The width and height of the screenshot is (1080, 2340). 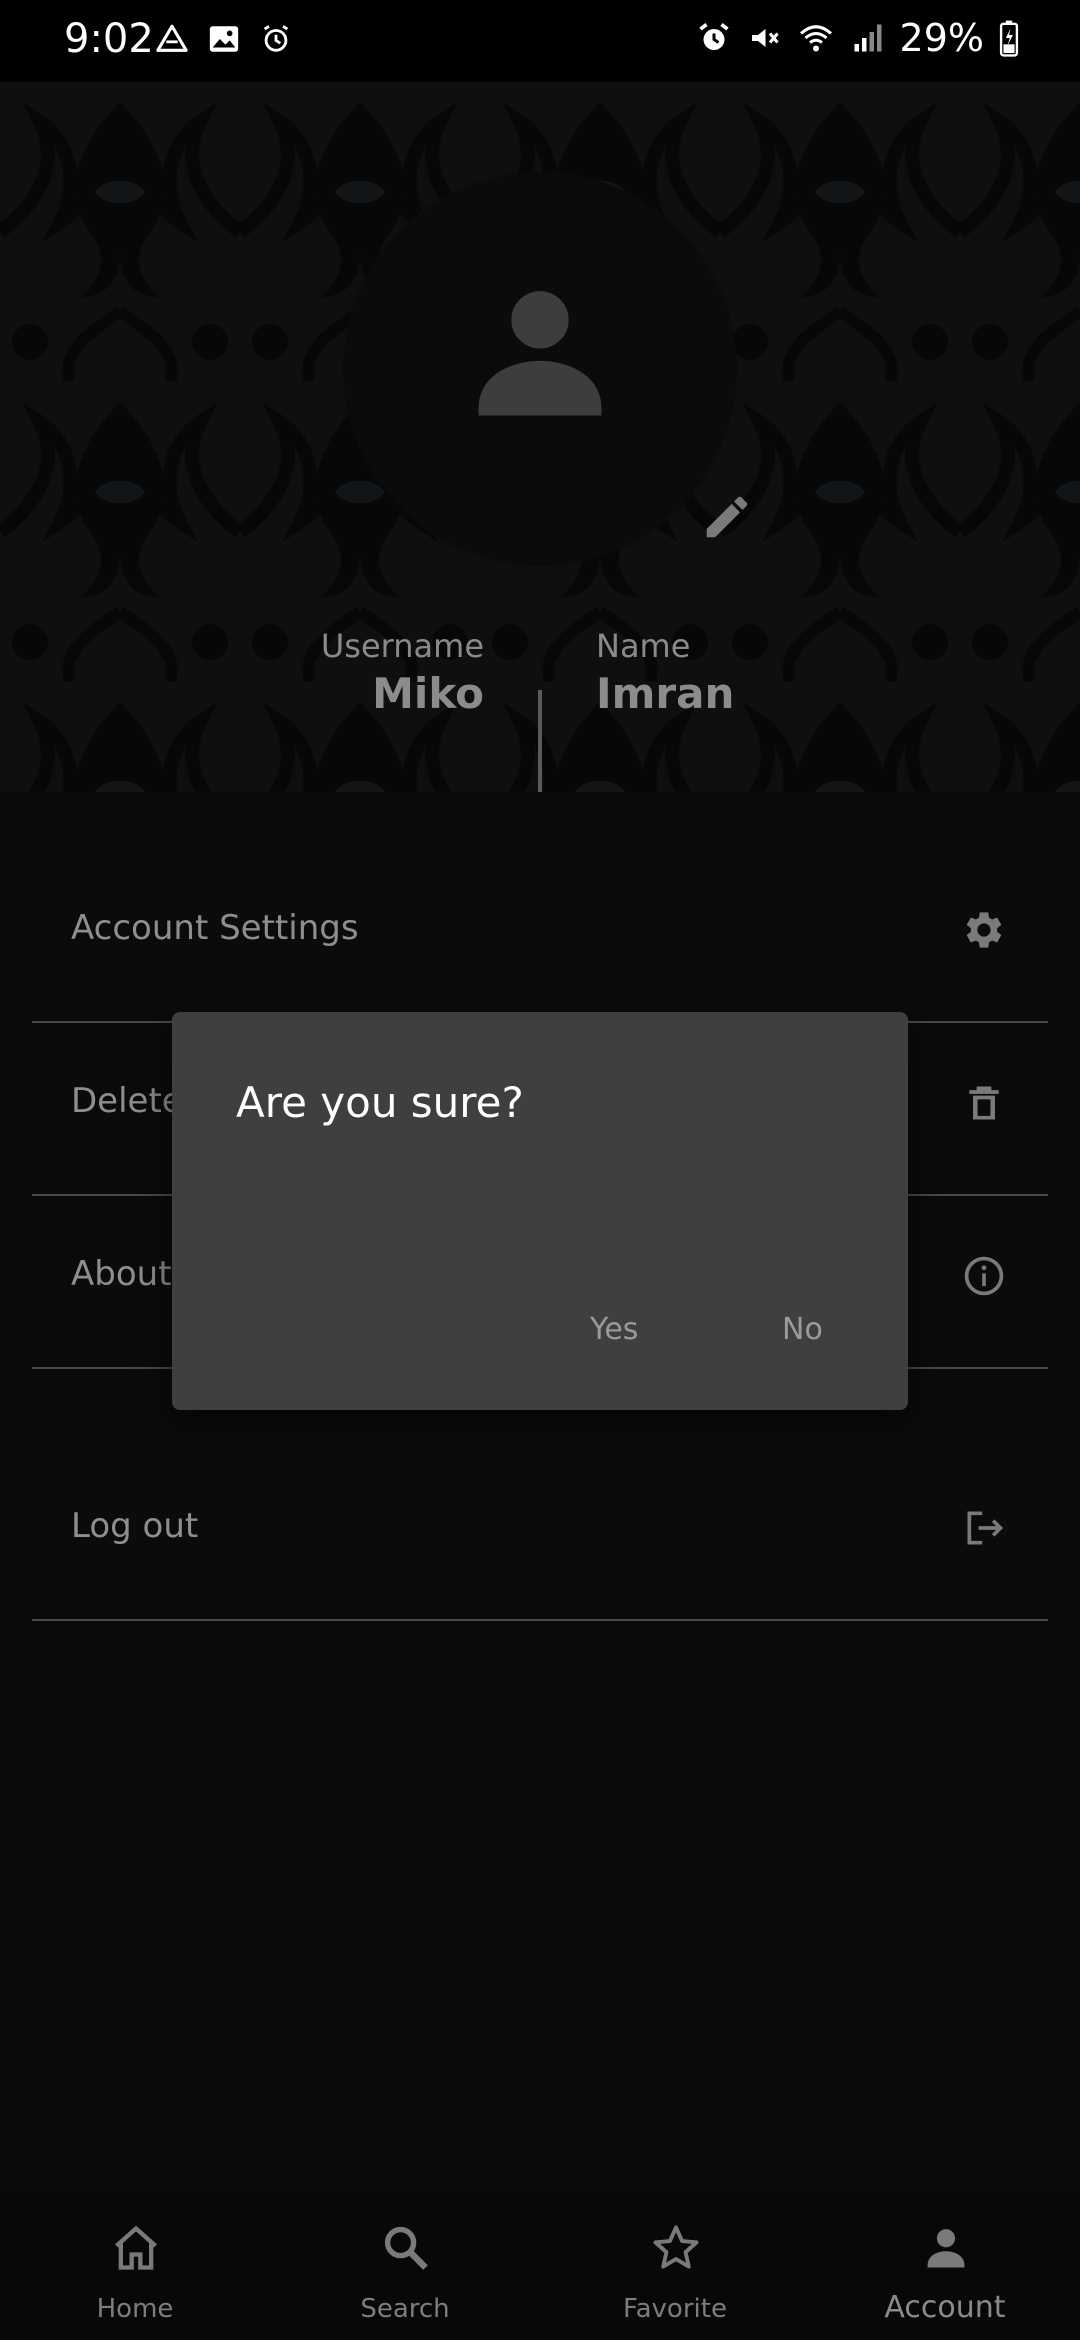 What do you see at coordinates (136, 2250) in the screenshot?
I see `home-icon` at bounding box center [136, 2250].